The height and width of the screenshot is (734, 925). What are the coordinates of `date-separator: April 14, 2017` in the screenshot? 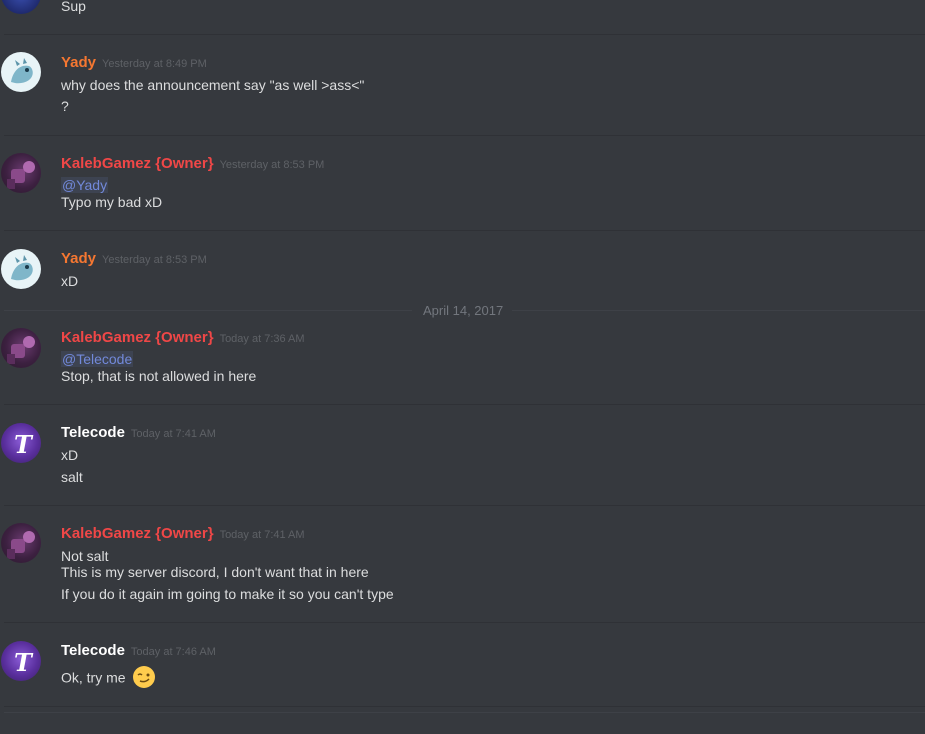 It's located at (462, 310).